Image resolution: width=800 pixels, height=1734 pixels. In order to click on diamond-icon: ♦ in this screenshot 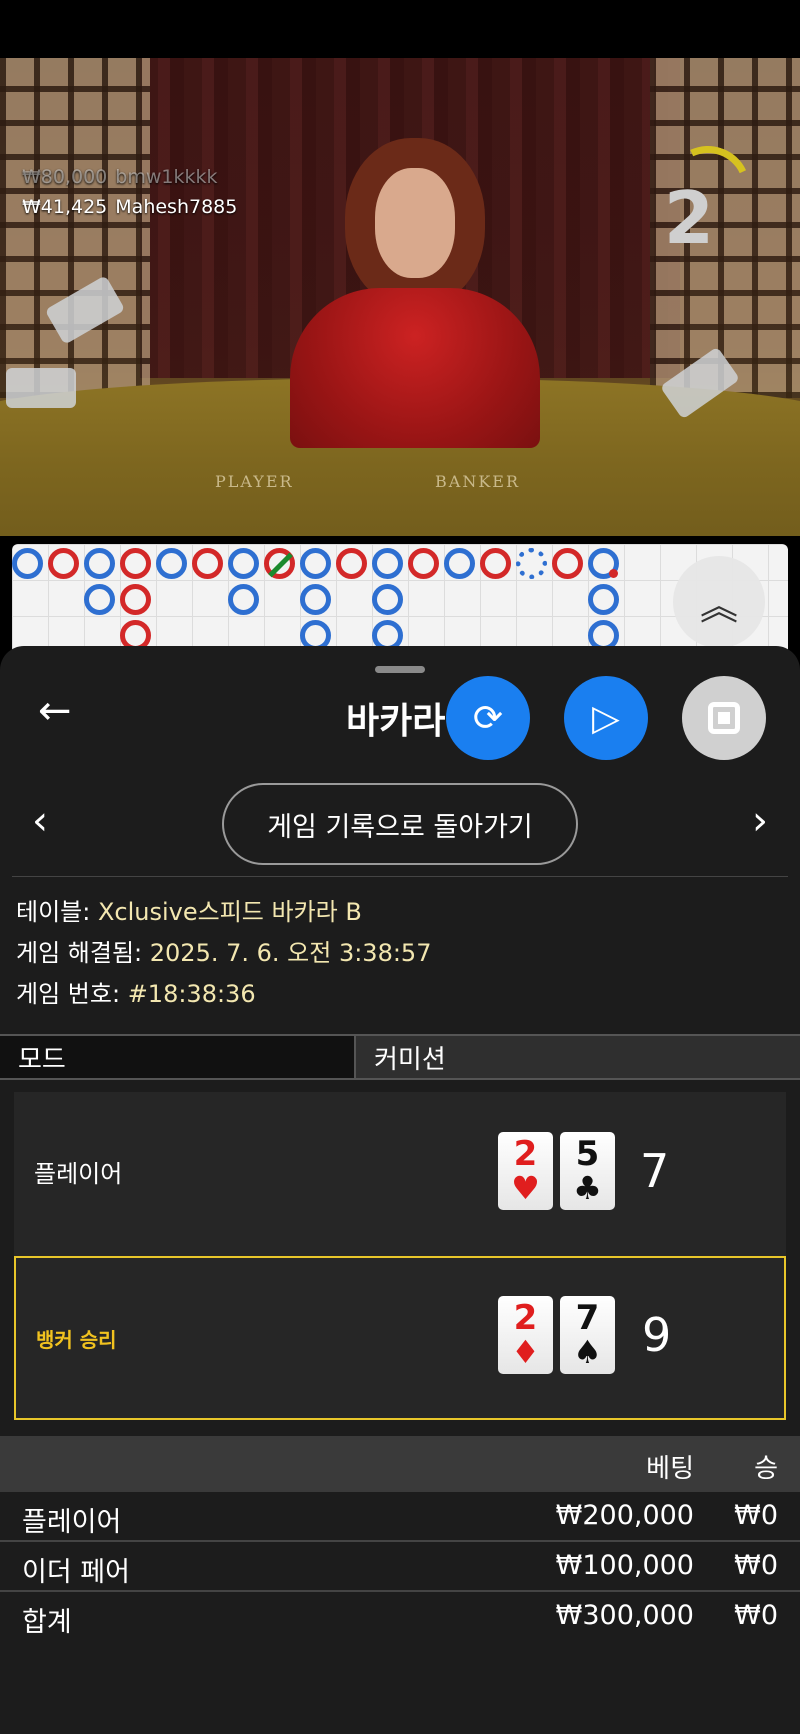, I will do `click(525, 1352)`.